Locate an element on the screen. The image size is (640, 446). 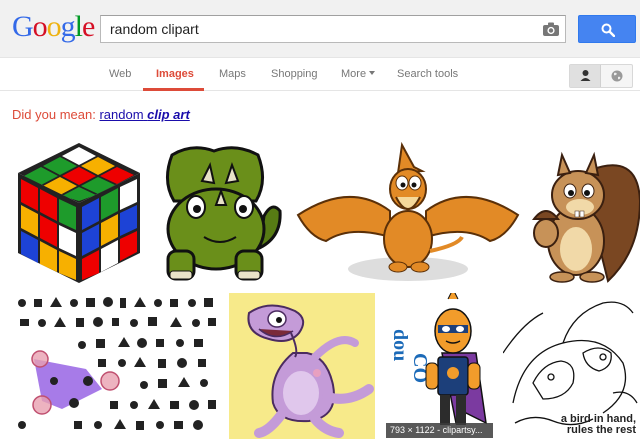
pterodactyl-image is located at coordinates (408, 211).